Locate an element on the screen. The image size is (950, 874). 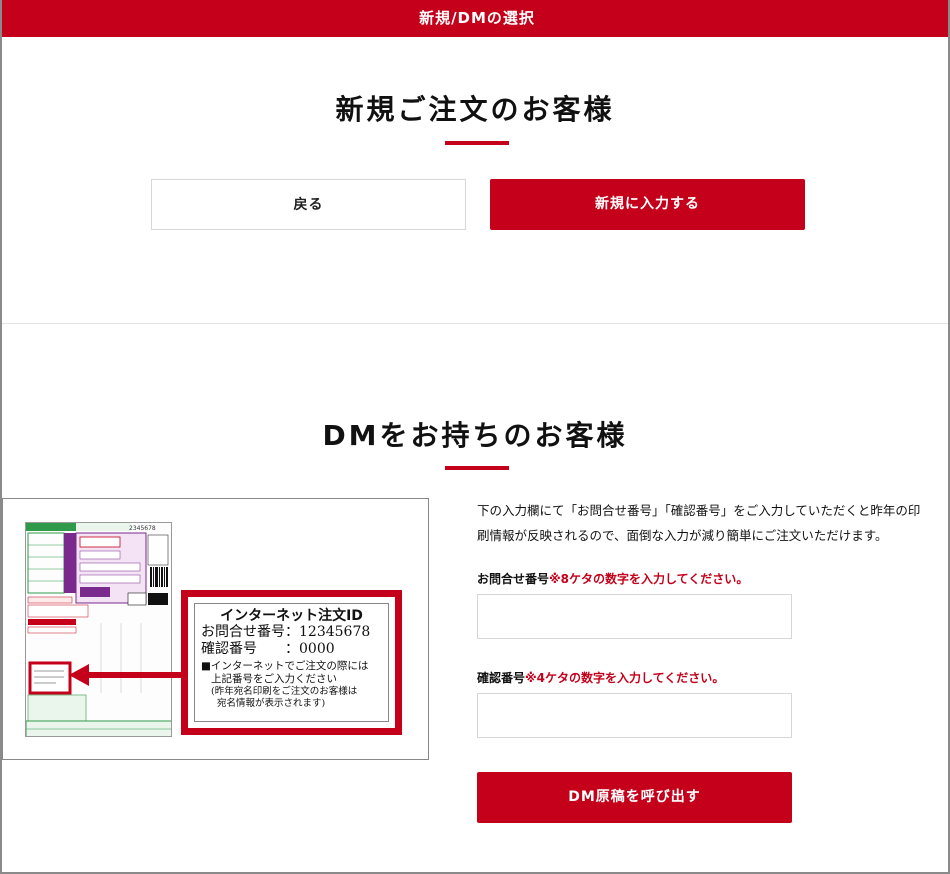
dm-section-underline is located at coordinates (477, 468).